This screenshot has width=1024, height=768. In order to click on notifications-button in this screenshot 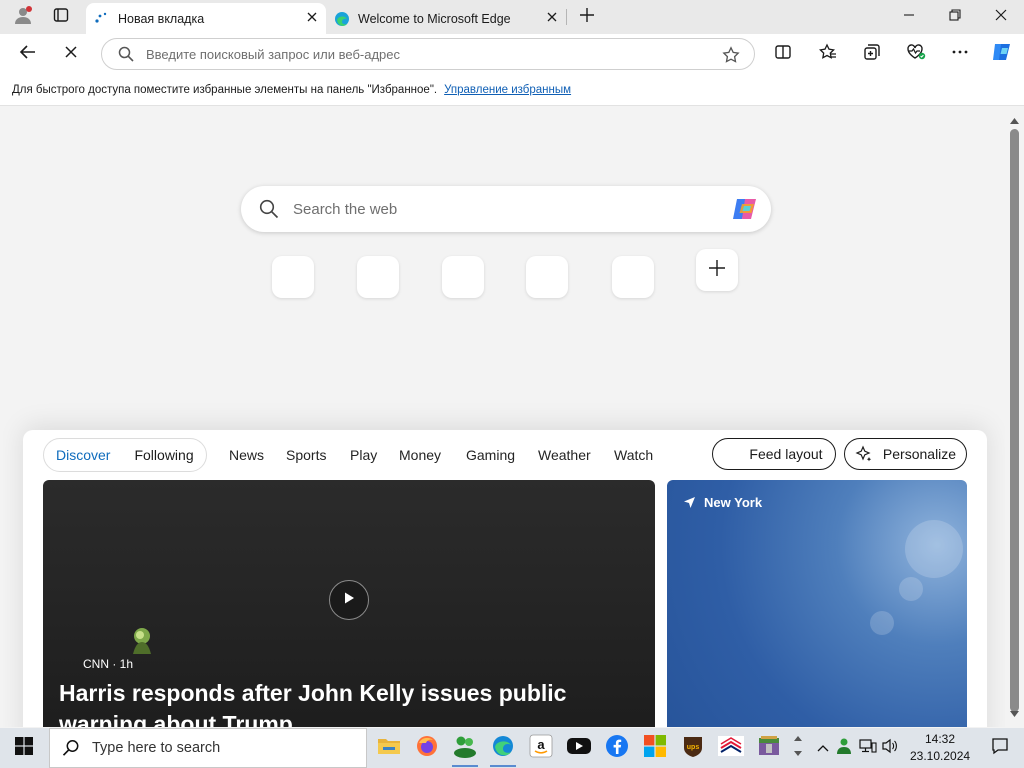, I will do `click(1000, 748)`.